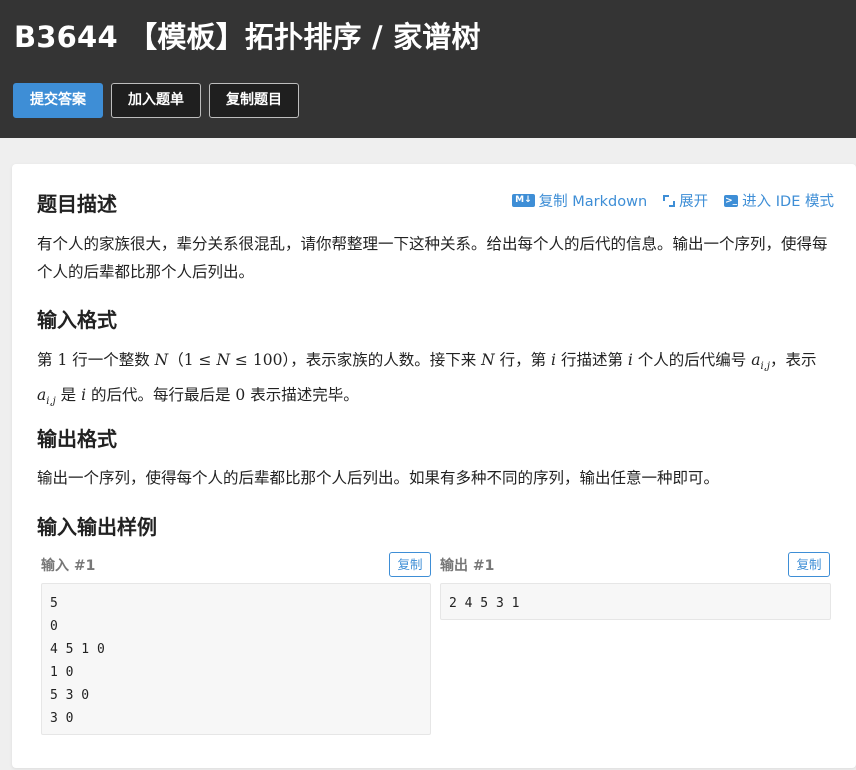 This screenshot has width=856, height=770. Describe the element at coordinates (236, 659) in the screenshot. I see `sample-input-box: 5 0 4 5 1 0 1 0 5 3 0 3 0` at that location.